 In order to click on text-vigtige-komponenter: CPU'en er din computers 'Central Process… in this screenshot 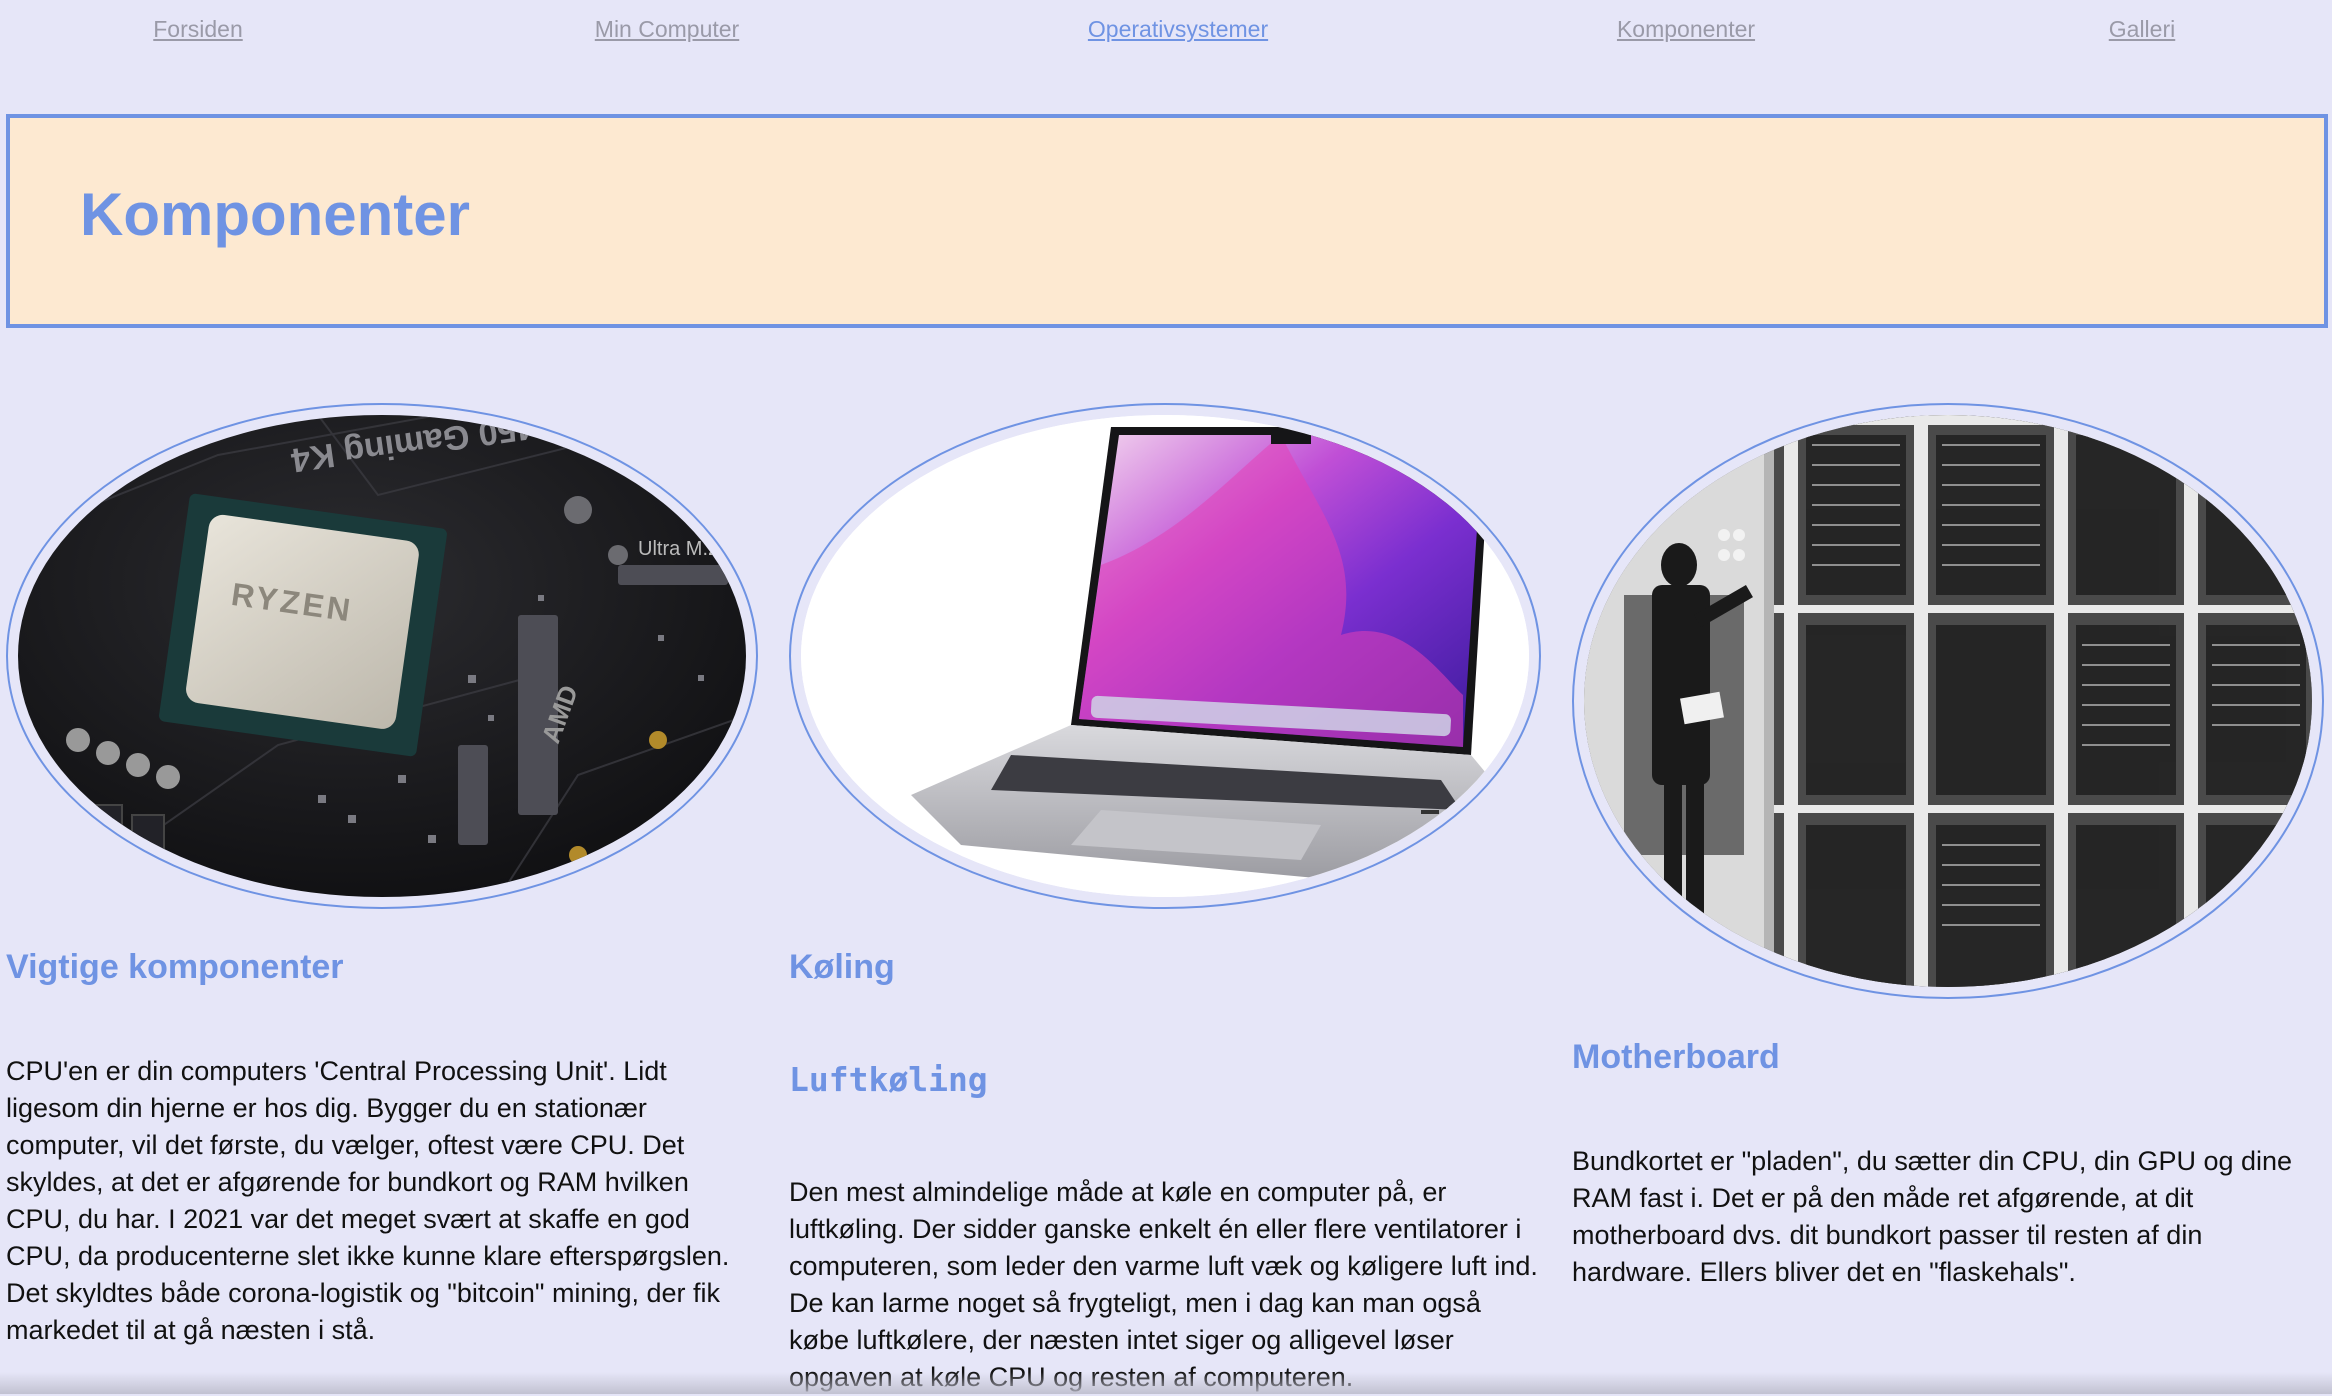, I will do `click(381, 1201)`.